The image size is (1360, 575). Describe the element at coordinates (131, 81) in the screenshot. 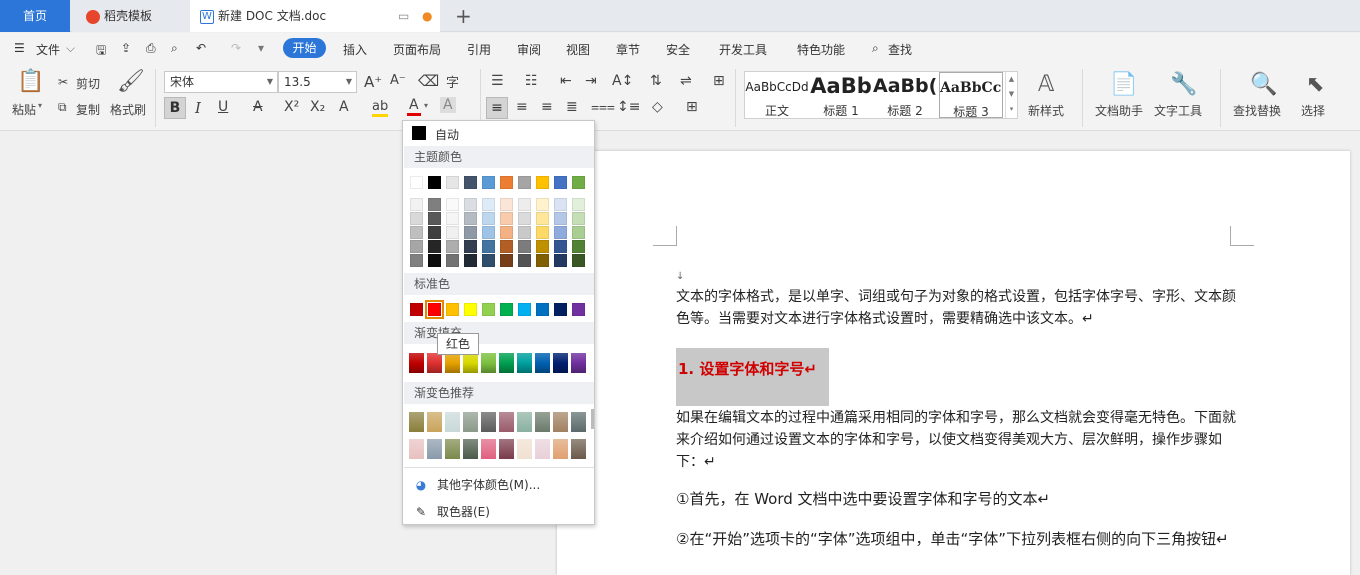

I see `format-painter-icon: 🖌` at that location.